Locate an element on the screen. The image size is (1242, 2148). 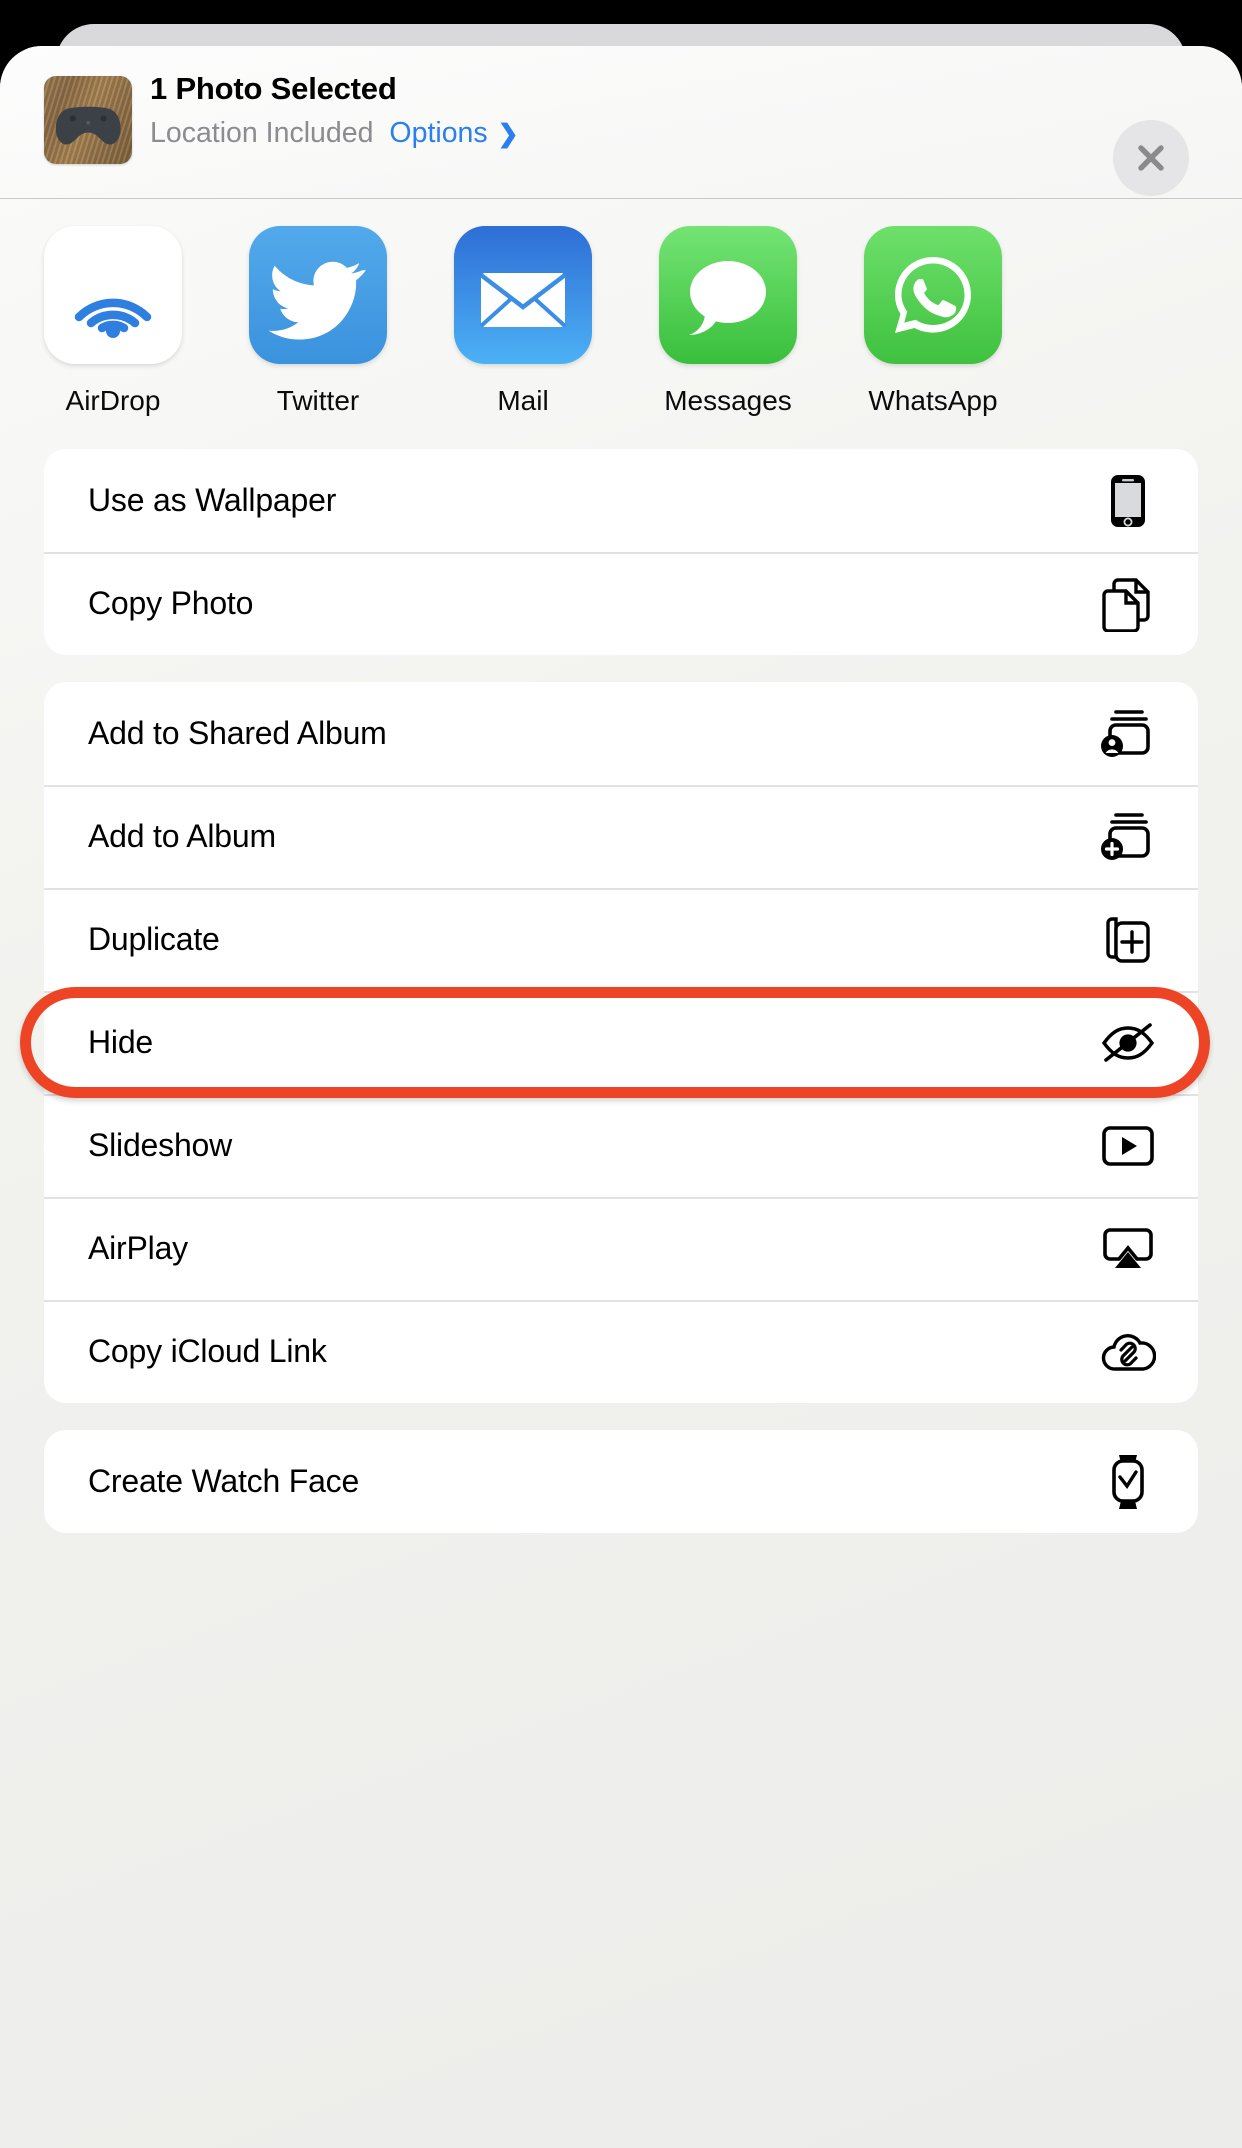
share-target-twitter: Twitter is located at coordinates (318, 321).